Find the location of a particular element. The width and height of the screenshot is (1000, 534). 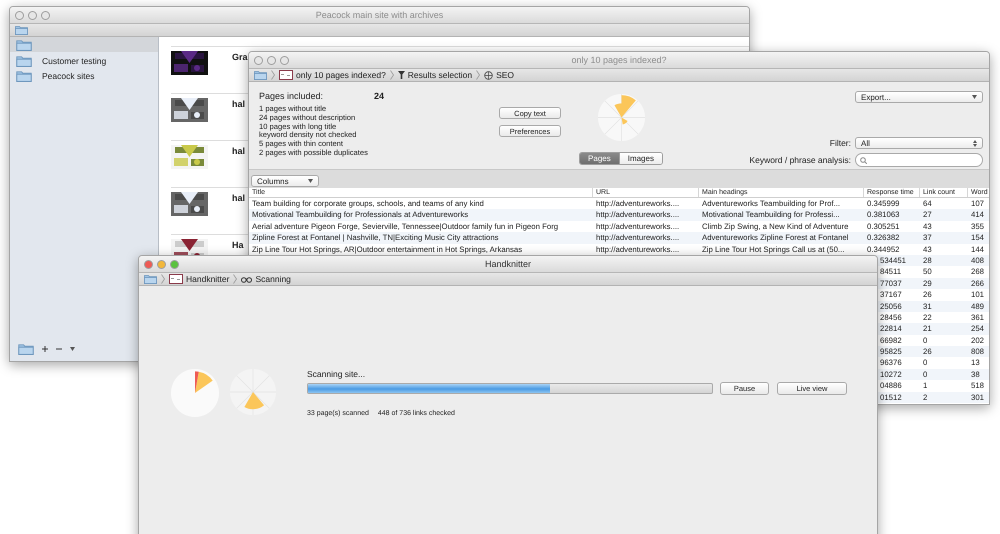

breadcrumb-item: Scanning is located at coordinates (266, 279).